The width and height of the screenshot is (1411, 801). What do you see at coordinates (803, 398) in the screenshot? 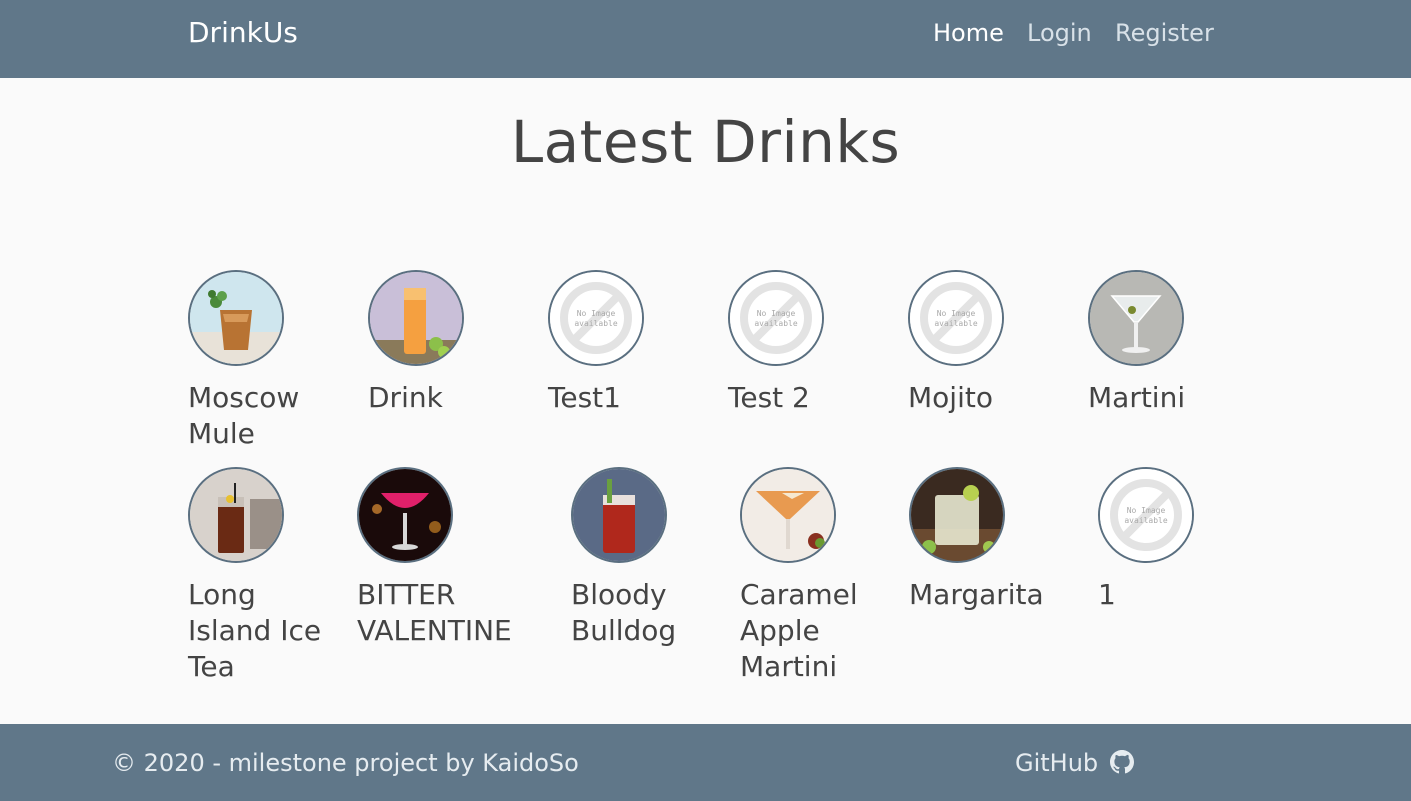
I see `drink-name: Test 2` at bounding box center [803, 398].